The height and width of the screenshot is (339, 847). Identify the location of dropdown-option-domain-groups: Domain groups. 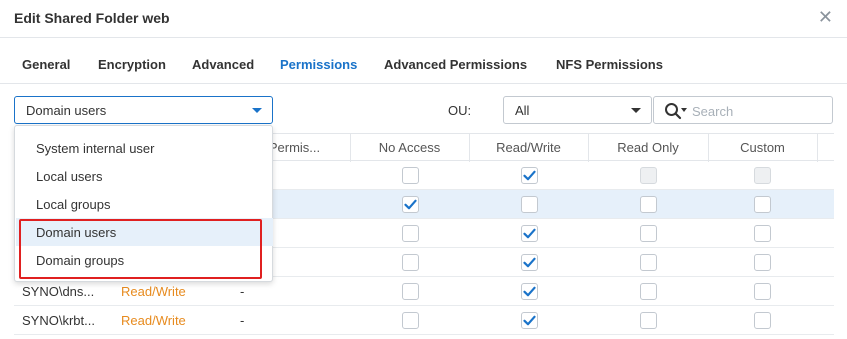
(144, 260).